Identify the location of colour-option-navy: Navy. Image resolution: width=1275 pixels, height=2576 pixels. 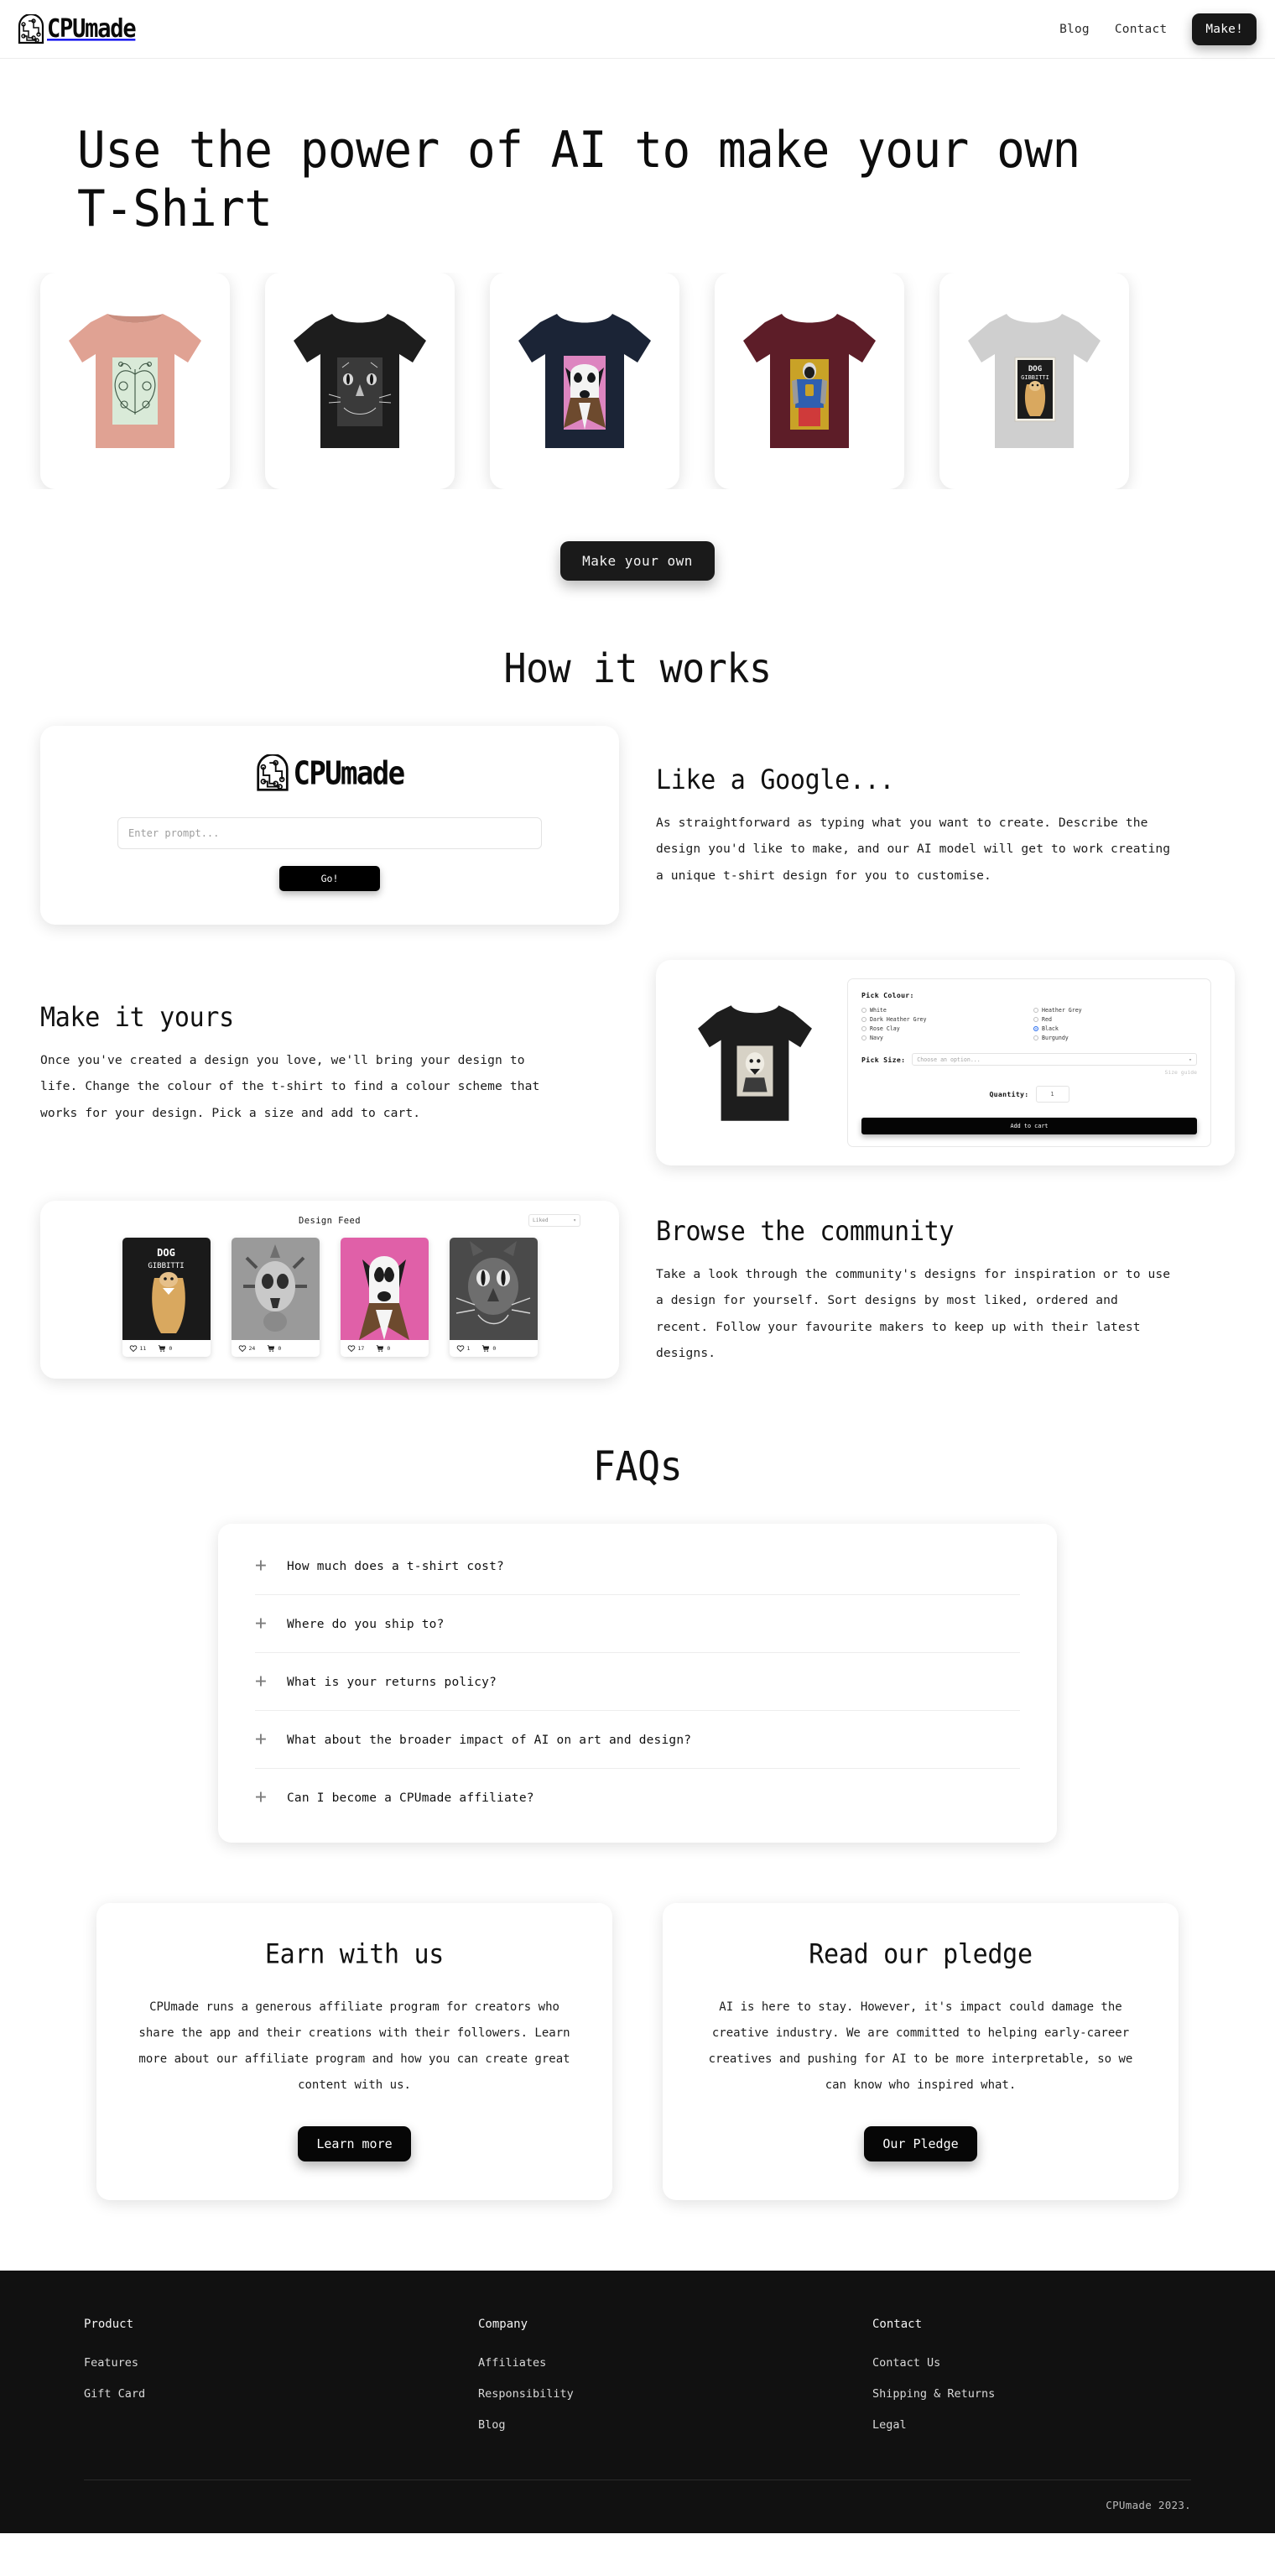
(943, 1038).